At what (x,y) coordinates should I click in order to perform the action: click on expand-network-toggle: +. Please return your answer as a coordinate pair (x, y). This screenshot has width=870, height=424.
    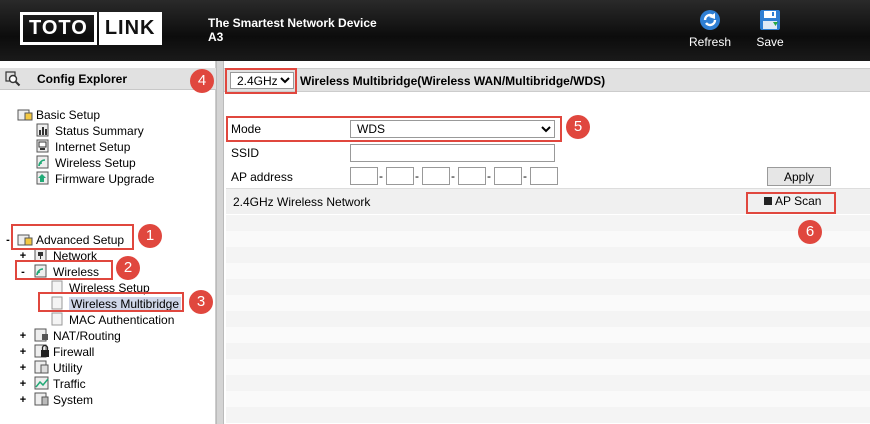
    Looking at the image, I should click on (23, 256).